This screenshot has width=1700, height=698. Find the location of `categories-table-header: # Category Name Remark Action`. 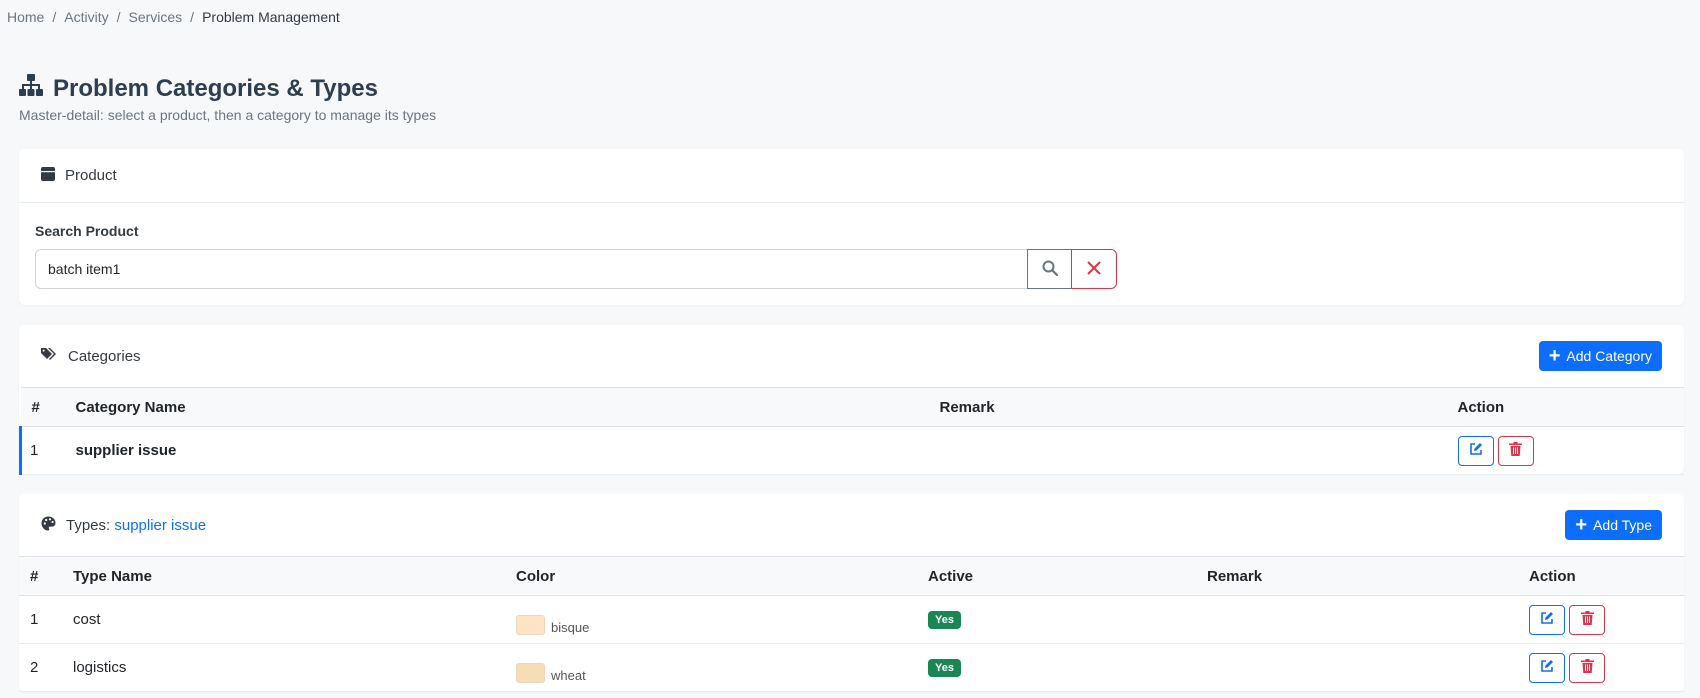

categories-table-header: # Category Name Remark Action is located at coordinates (852, 407).